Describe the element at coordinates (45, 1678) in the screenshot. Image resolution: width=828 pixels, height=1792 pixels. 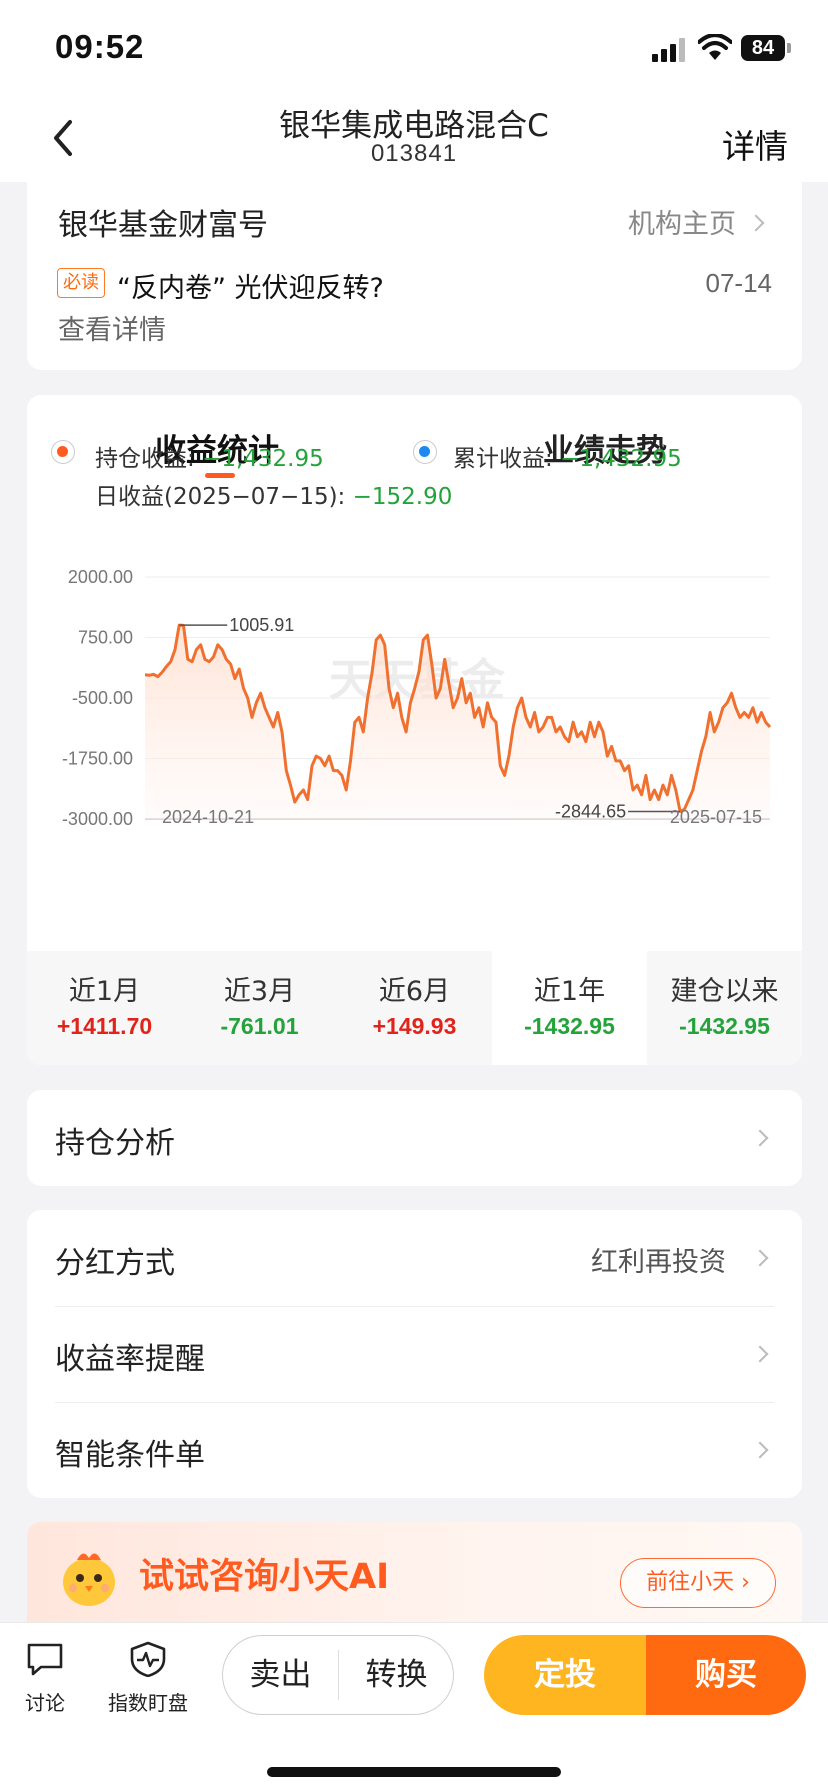
I see `discuss-button: 讨论` at that location.